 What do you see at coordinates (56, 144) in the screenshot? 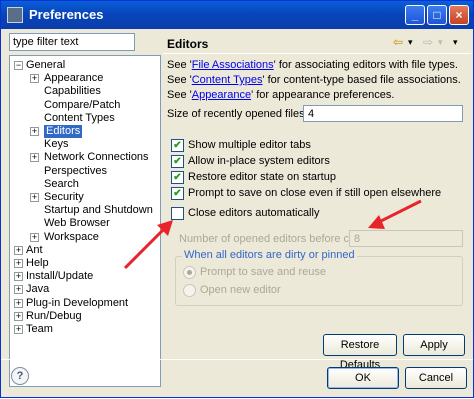
I see `tree-item-label: Keys` at bounding box center [56, 144].